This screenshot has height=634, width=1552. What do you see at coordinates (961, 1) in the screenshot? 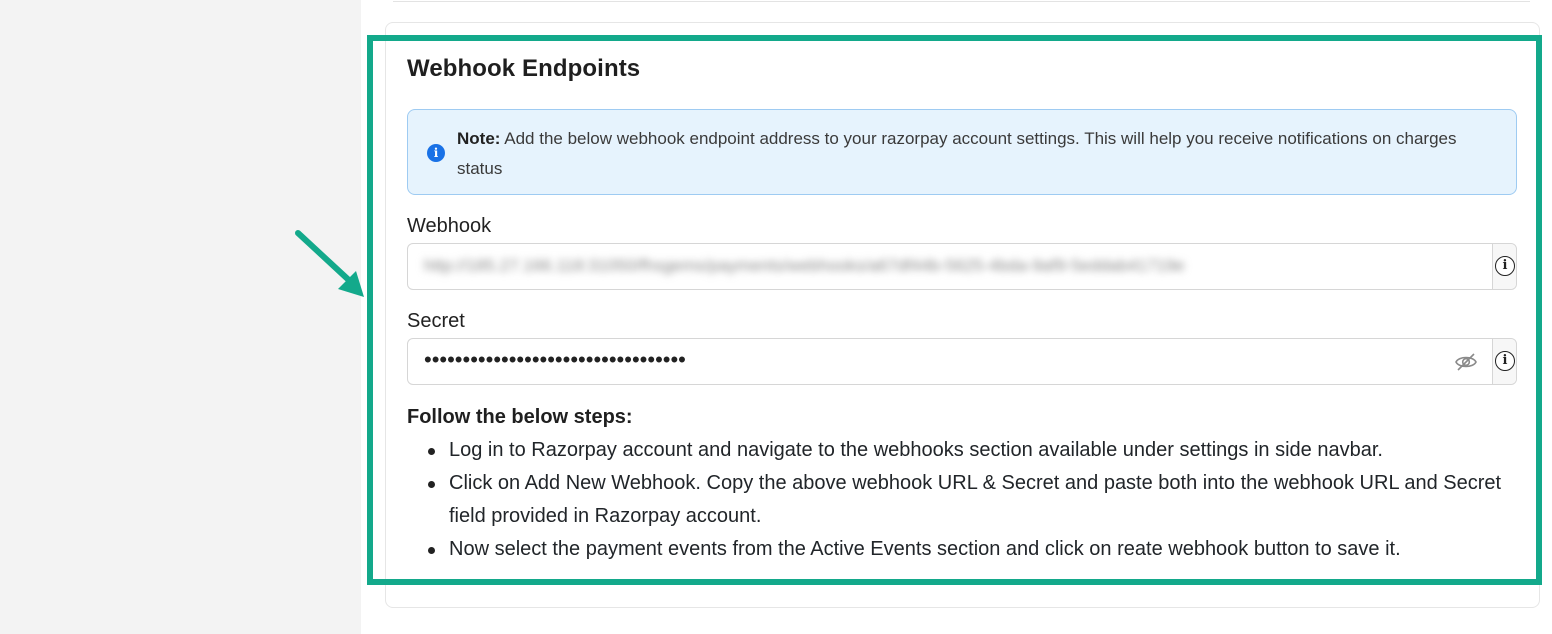
I see `previous-card-edge` at bounding box center [961, 1].